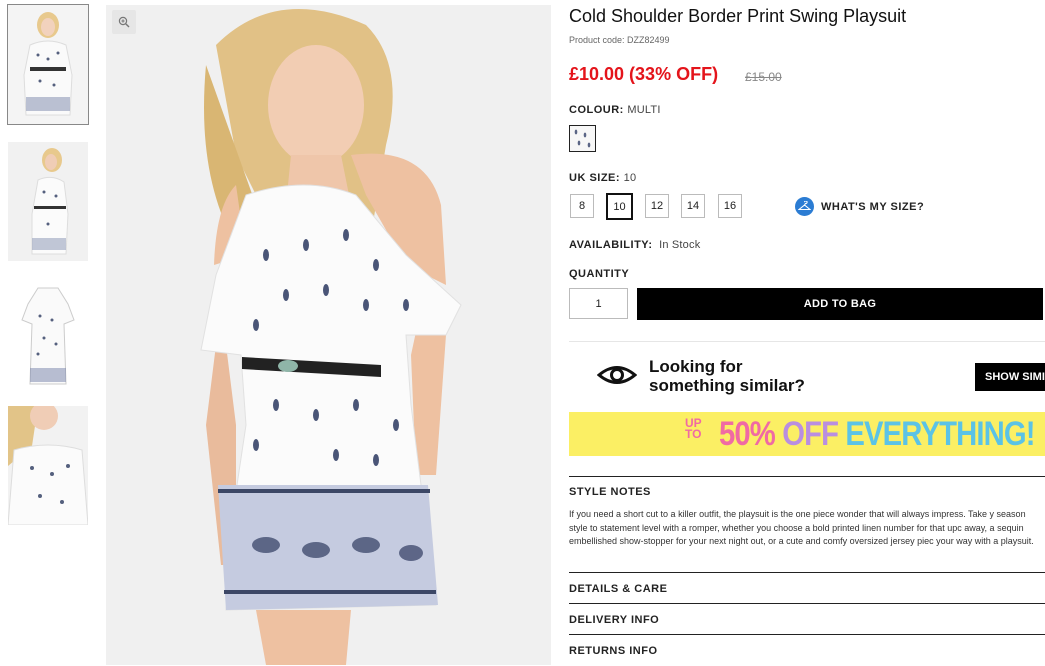  I want to click on thumbnail-side, so click(48, 201).